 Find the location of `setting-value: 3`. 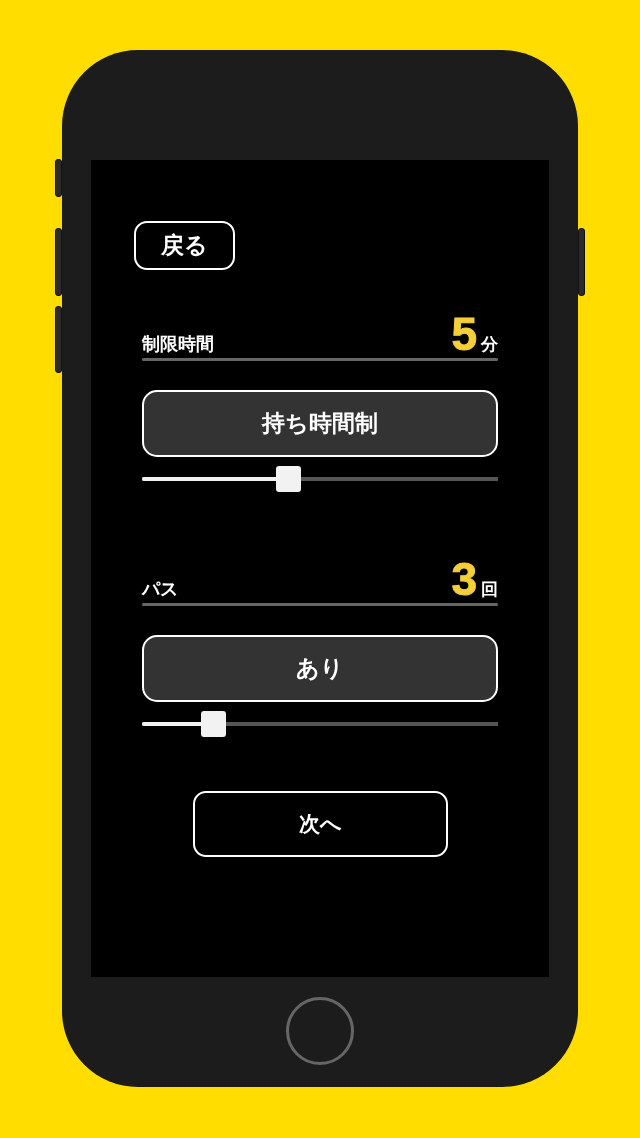

setting-value: 3 is located at coordinates (464, 579).